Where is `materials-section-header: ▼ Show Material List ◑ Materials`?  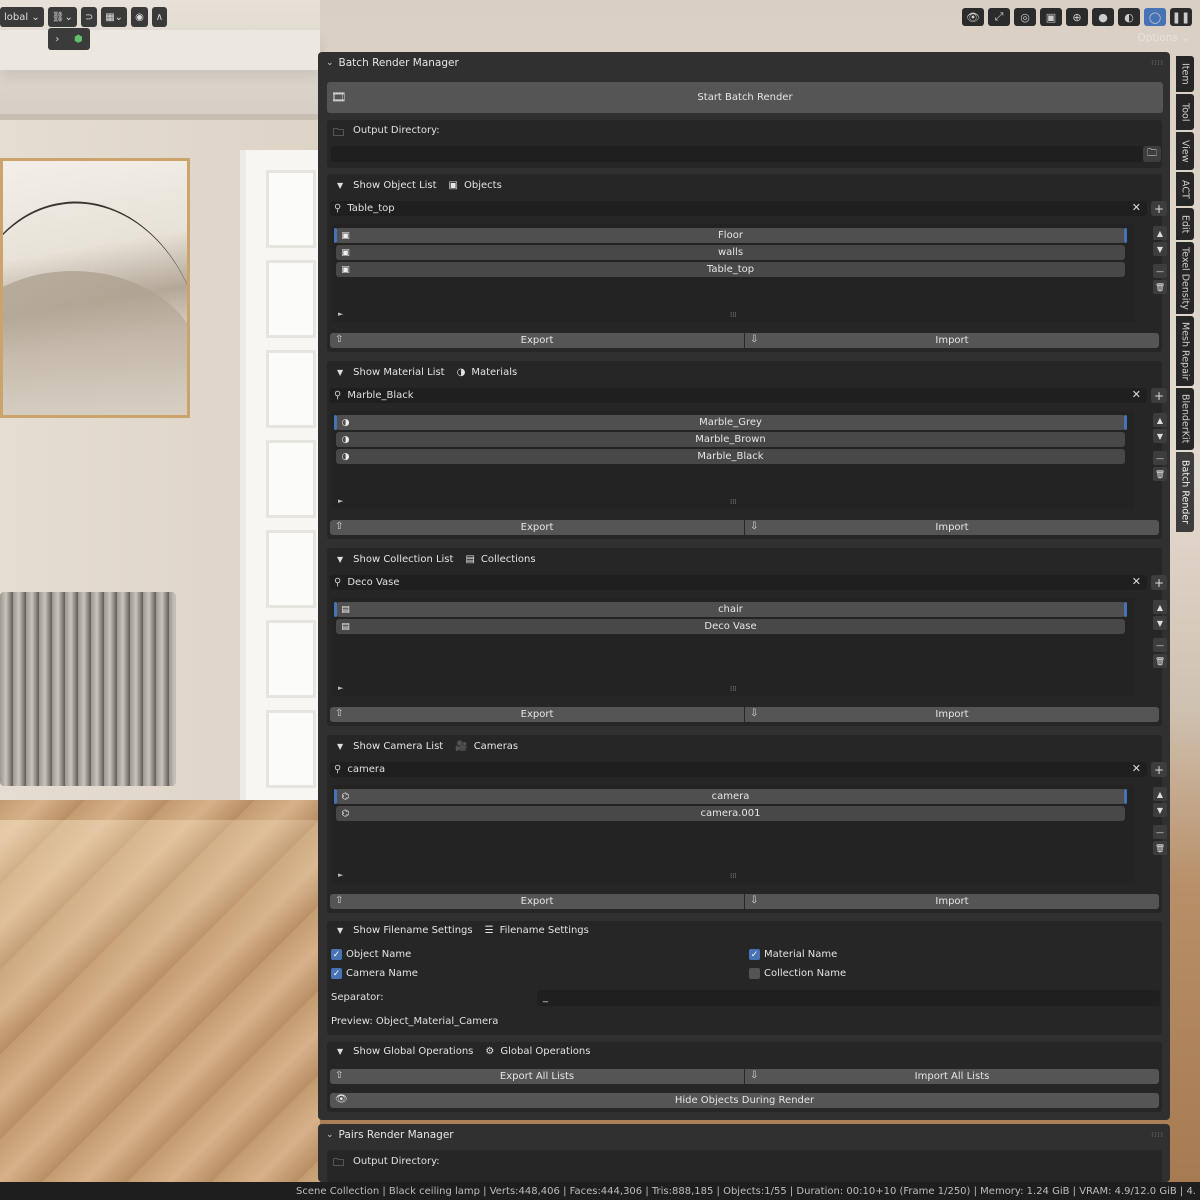 materials-section-header: ▼ Show Material List ◑ Materials is located at coordinates (427, 372).